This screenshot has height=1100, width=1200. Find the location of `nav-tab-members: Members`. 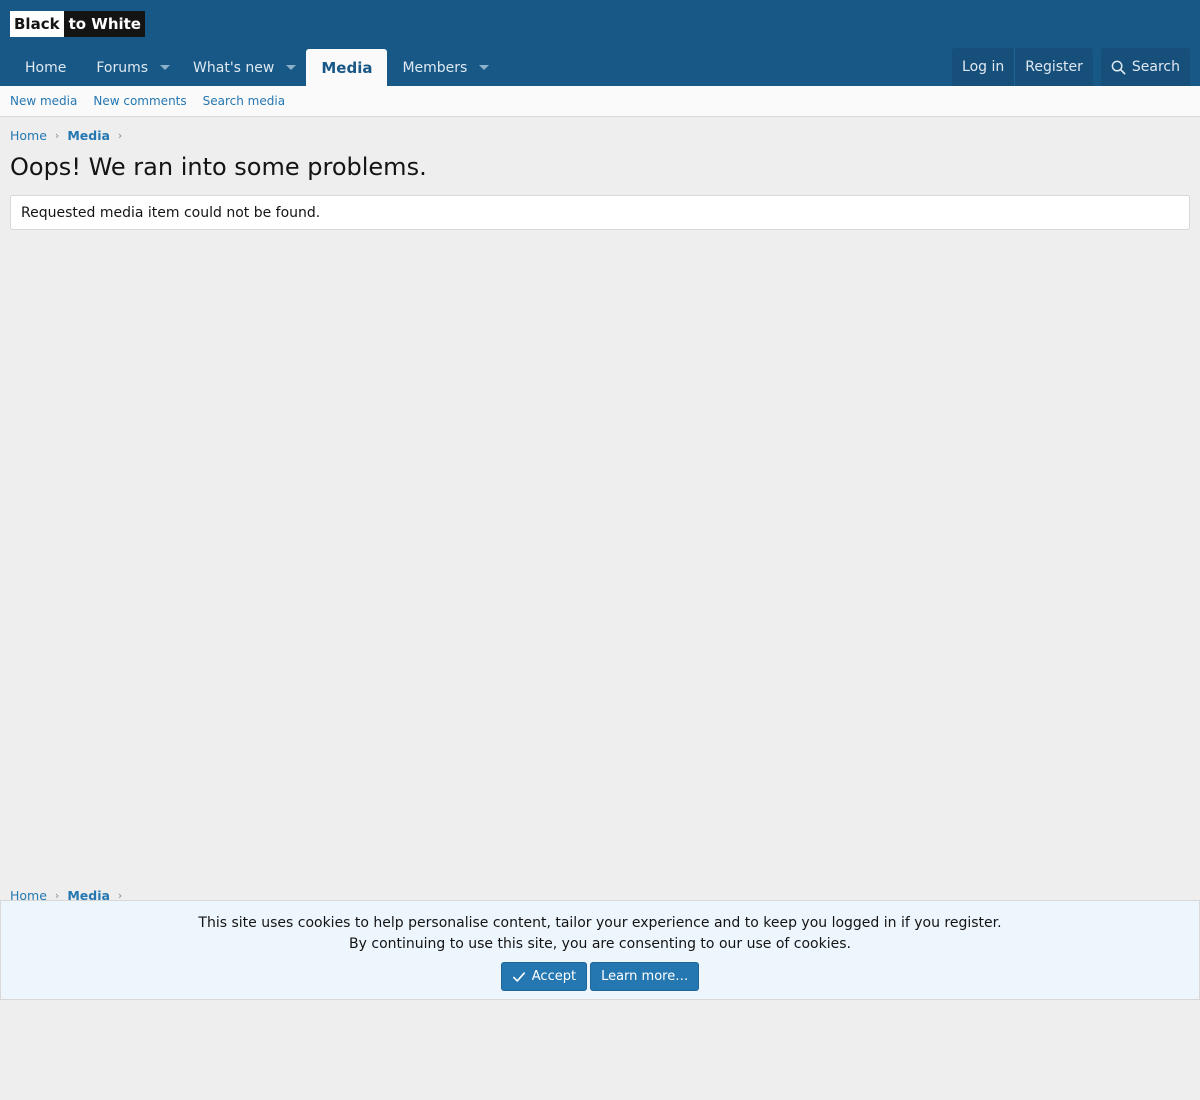

nav-tab-members: Members is located at coordinates (442, 67).